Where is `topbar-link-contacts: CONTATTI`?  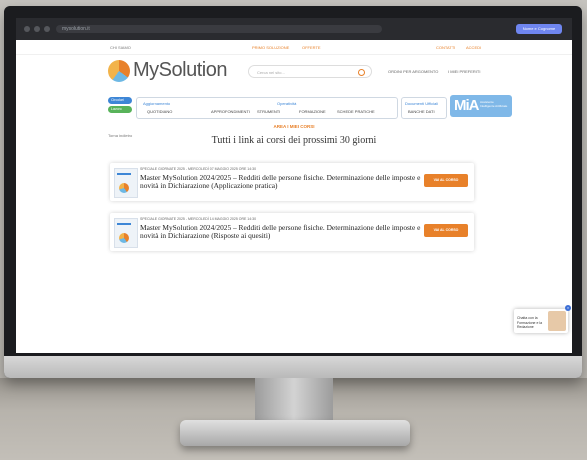
topbar-link-contacts: CONTATTI is located at coordinates (445, 47).